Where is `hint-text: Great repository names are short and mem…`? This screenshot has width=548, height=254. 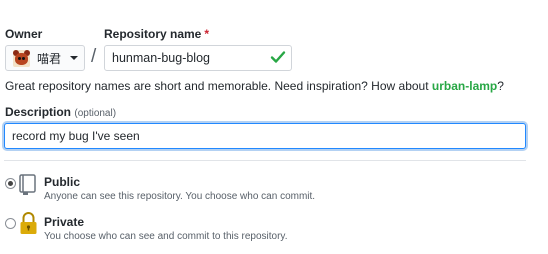 hint-text: Great repository names are short and mem… is located at coordinates (217, 86).